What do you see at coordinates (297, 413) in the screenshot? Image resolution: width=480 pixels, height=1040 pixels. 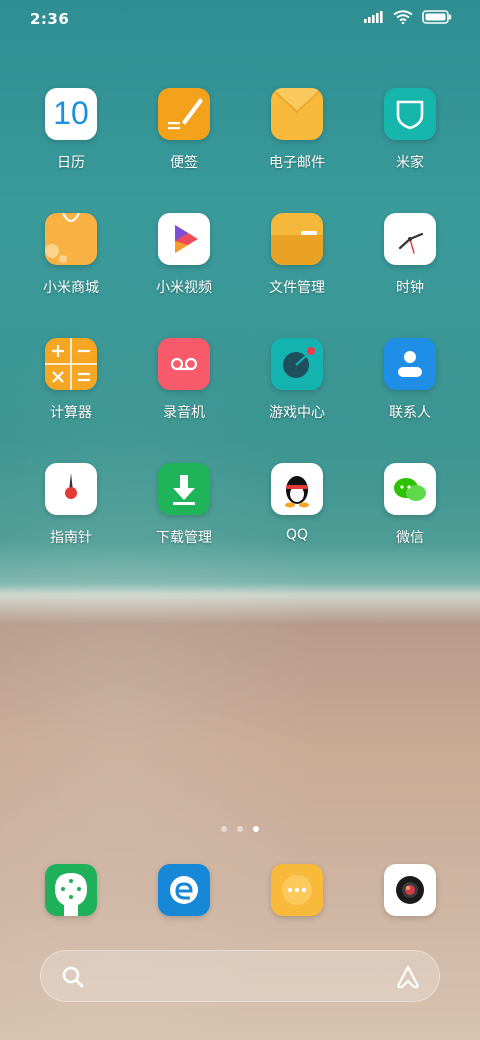 I see `app-label: 游戏中心` at bounding box center [297, 413].